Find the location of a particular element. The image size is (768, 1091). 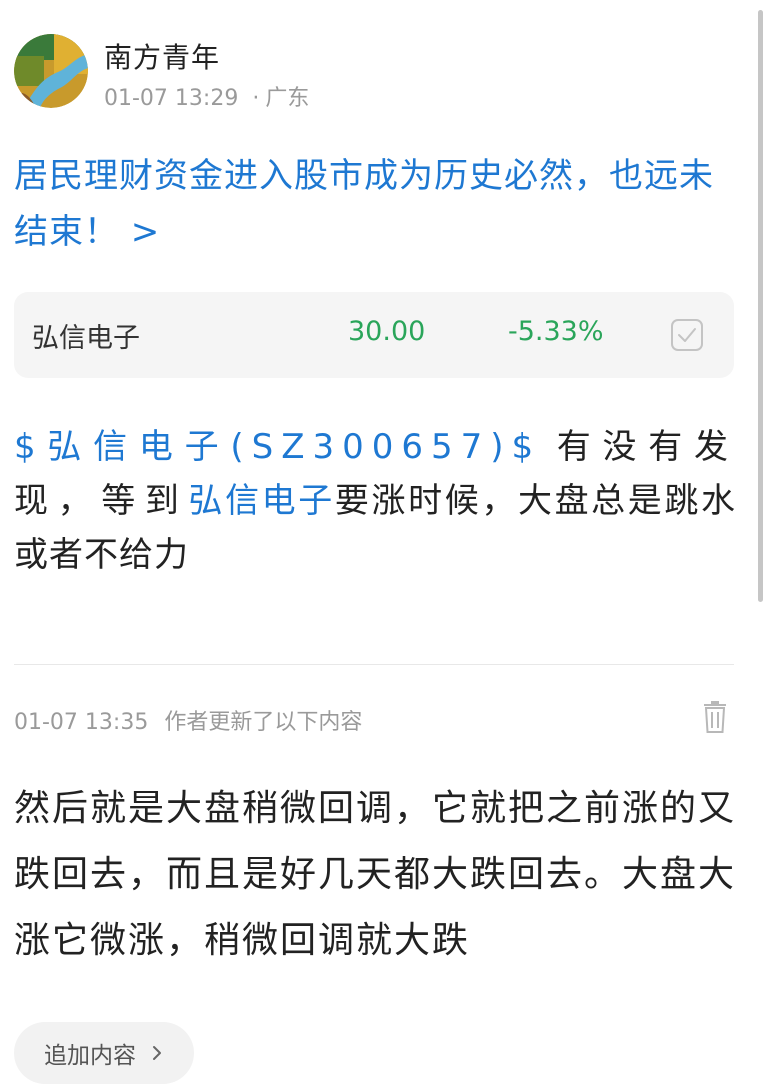

stock-tag-link: $弘信电子(SZ300657)$ is located at coordinates (277, 447).